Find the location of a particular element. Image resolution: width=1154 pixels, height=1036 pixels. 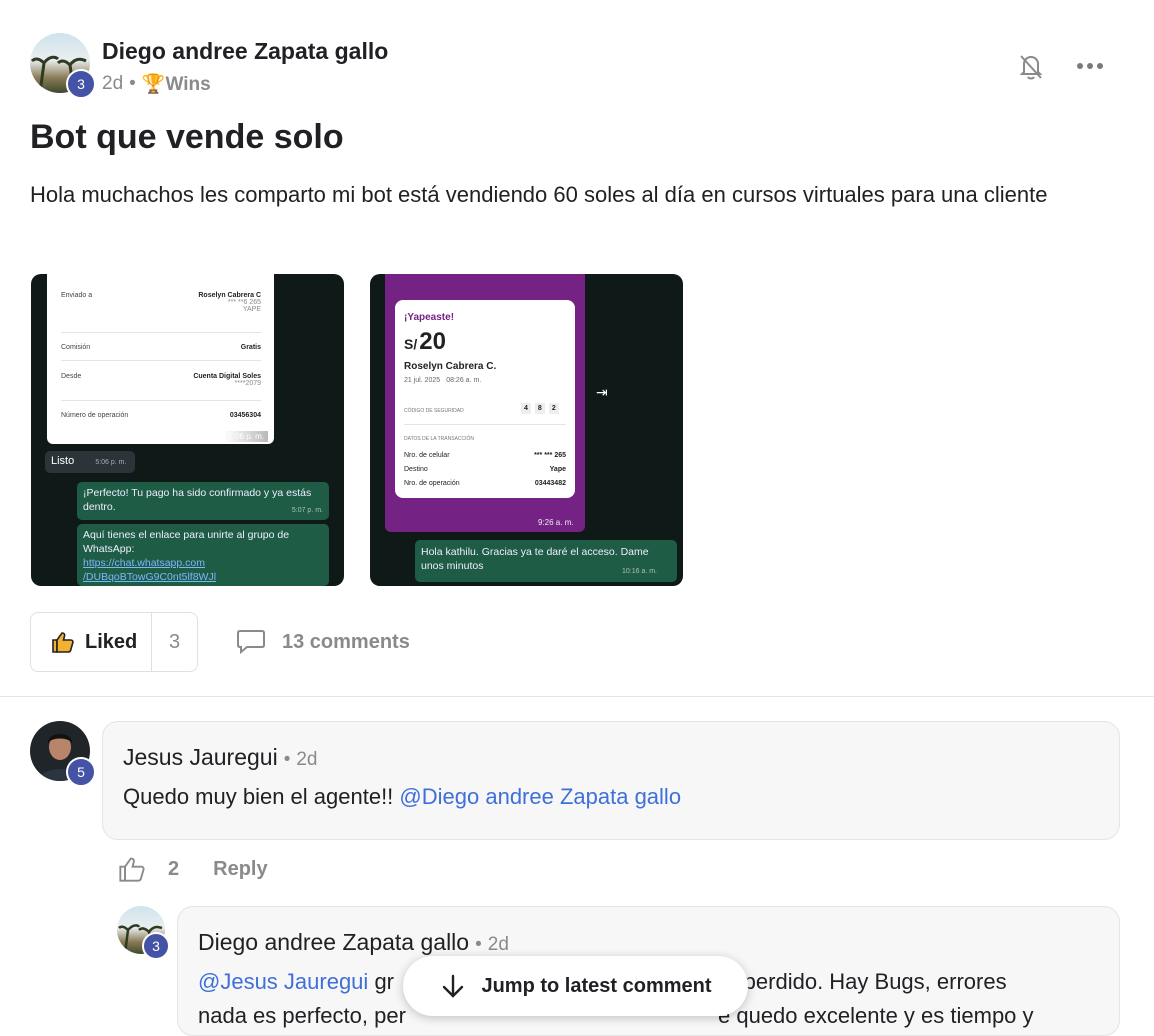

reply-mention: @Jesus Jauregui is located at coordinates (283, 981).